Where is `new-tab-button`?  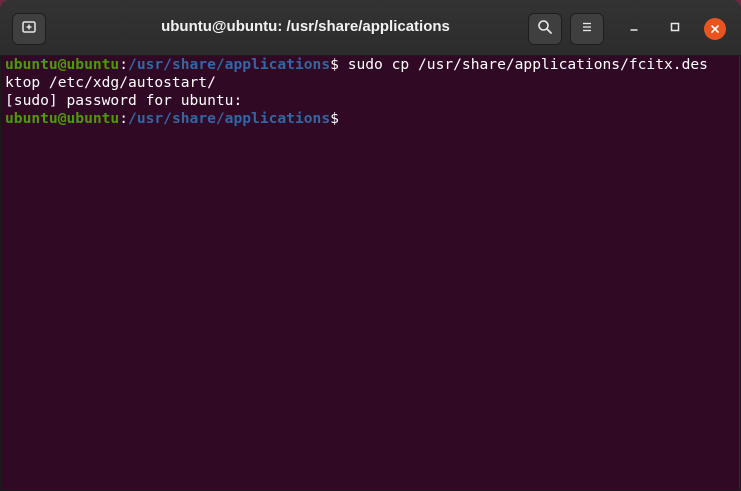 new-tab-button is located at coordinates (29, 29).